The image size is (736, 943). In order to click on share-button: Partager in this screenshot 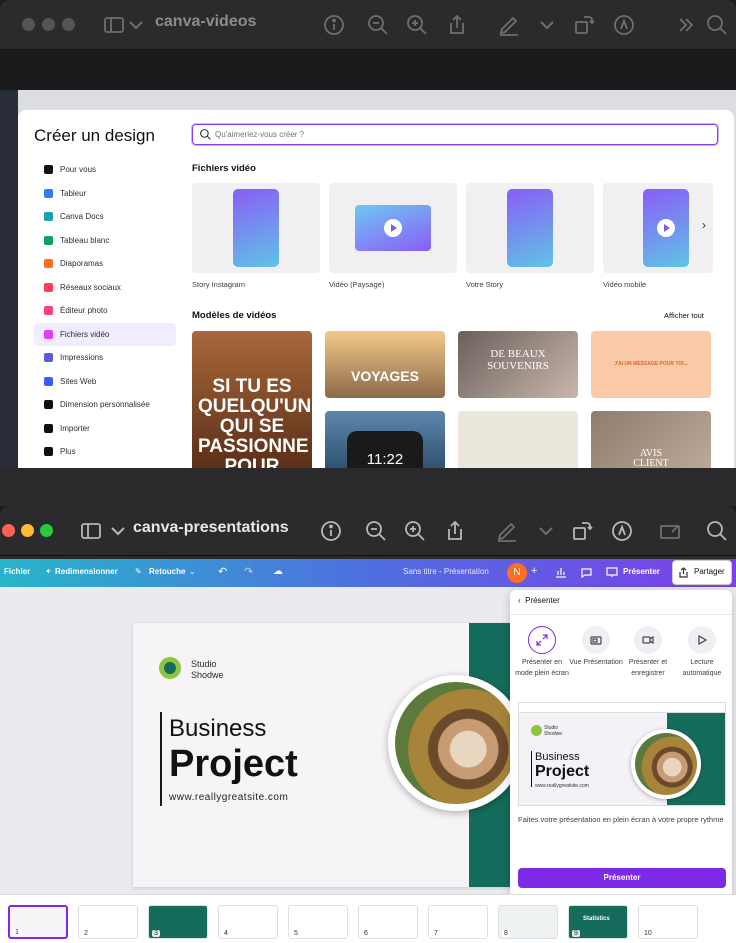, I will do `click(709, 571)`.